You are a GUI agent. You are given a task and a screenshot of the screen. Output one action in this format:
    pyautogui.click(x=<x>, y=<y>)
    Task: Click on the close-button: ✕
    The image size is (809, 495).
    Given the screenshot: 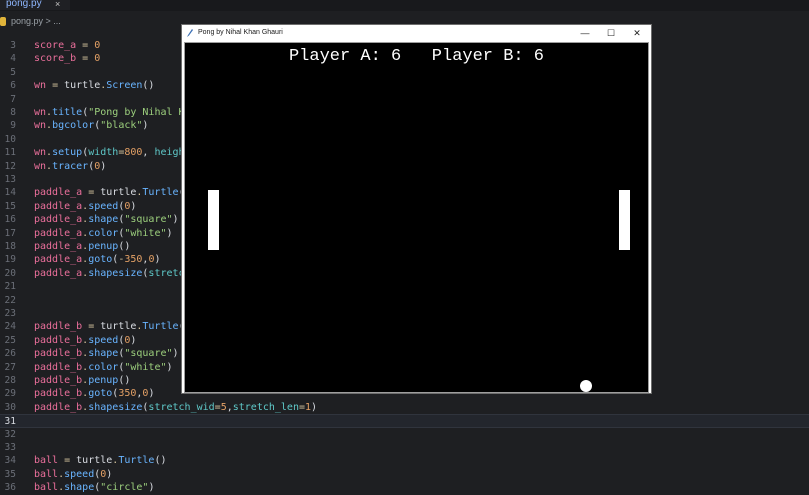 What is the action you would take?
    pyautogui.click(x=637, y=33)
    